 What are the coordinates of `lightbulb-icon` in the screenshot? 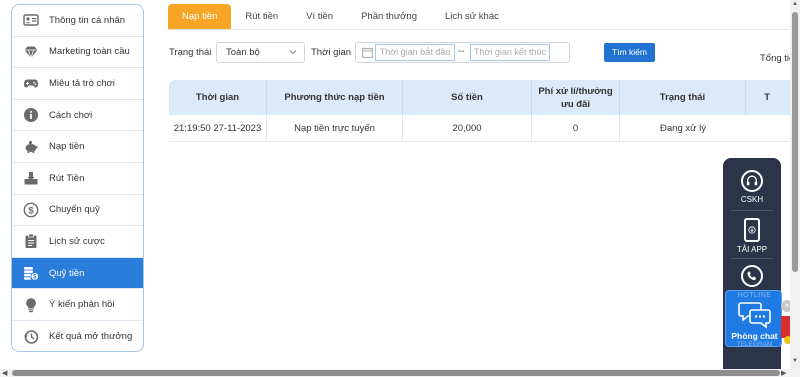 It's located at (31, 305).